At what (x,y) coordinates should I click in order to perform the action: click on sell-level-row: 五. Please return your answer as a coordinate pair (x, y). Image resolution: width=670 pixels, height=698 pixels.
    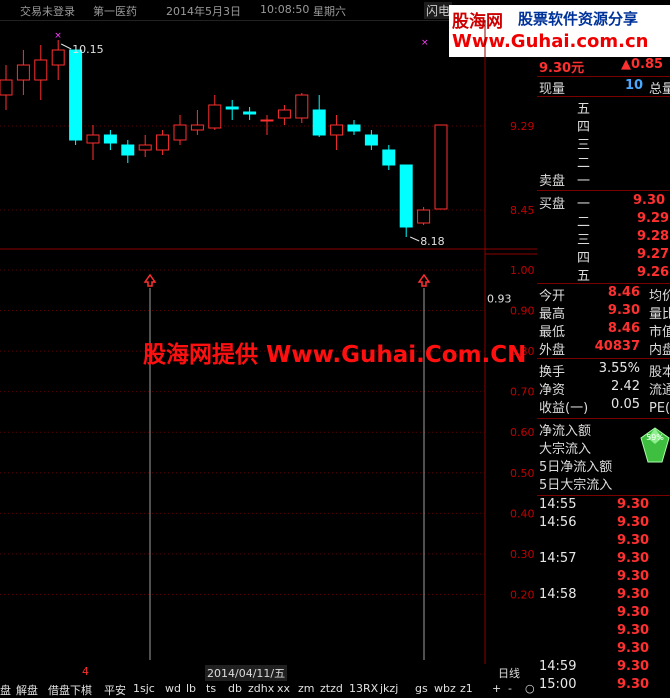
    Looking at the image, I should click on (603, 107).